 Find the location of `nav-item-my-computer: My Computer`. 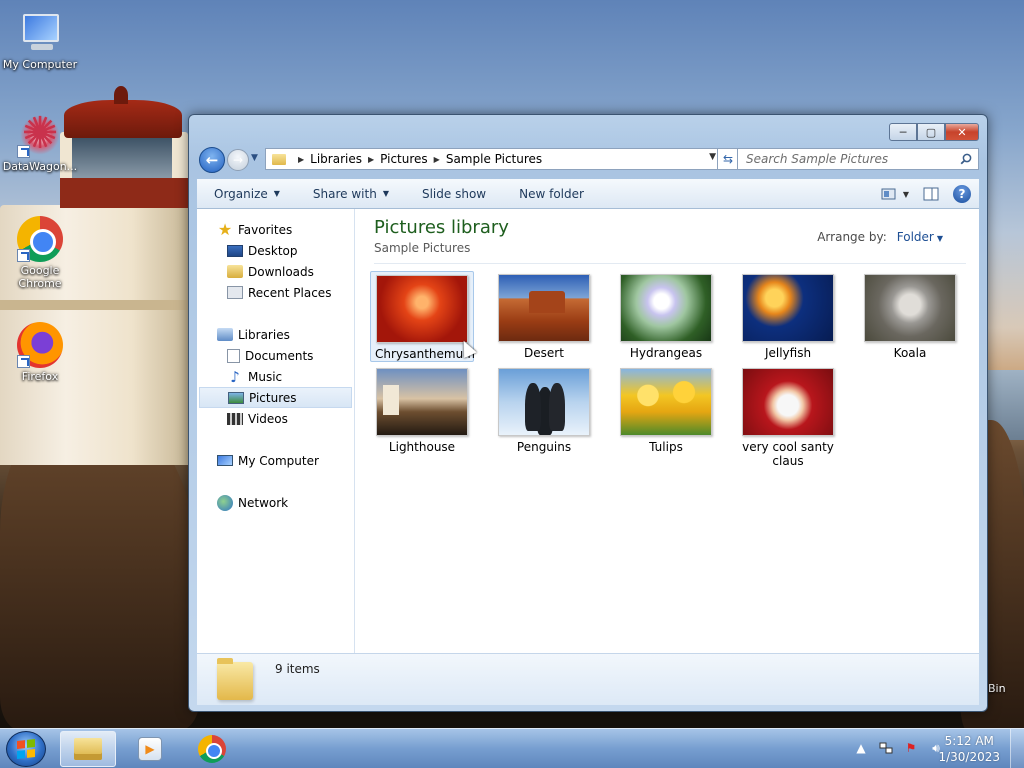

nav-item-my-computer: My Computer is located at coordinates (275, 460).